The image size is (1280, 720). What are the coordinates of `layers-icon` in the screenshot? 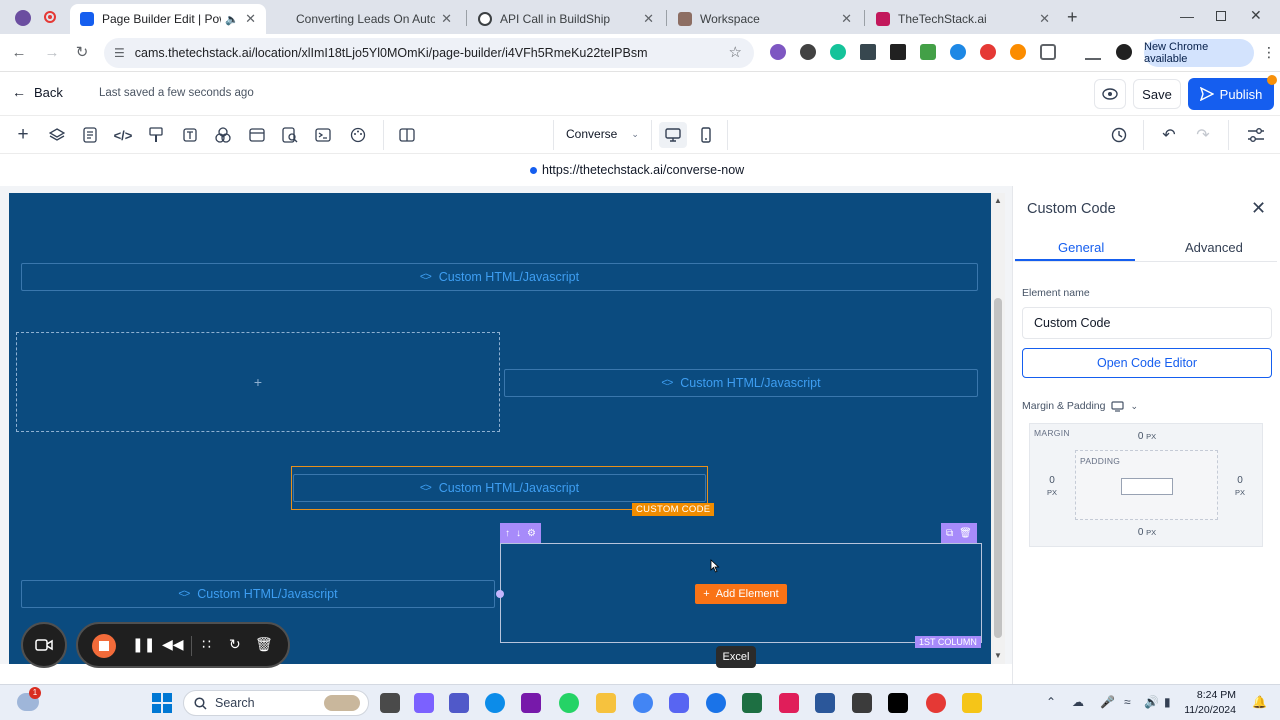 It's located at (57, 135).